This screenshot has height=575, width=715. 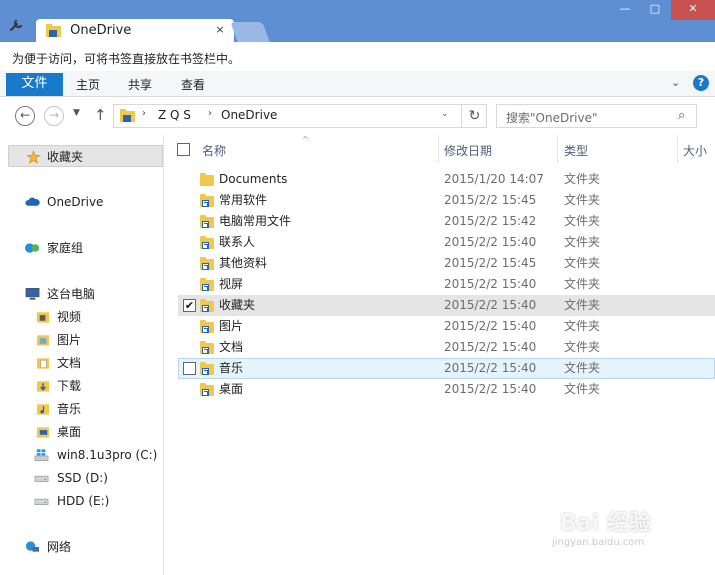 What do you see at coordinates (81, 317) in the screenshot?
I see `sidebar-item-videos: 视频` at bounding box center [81, 317].